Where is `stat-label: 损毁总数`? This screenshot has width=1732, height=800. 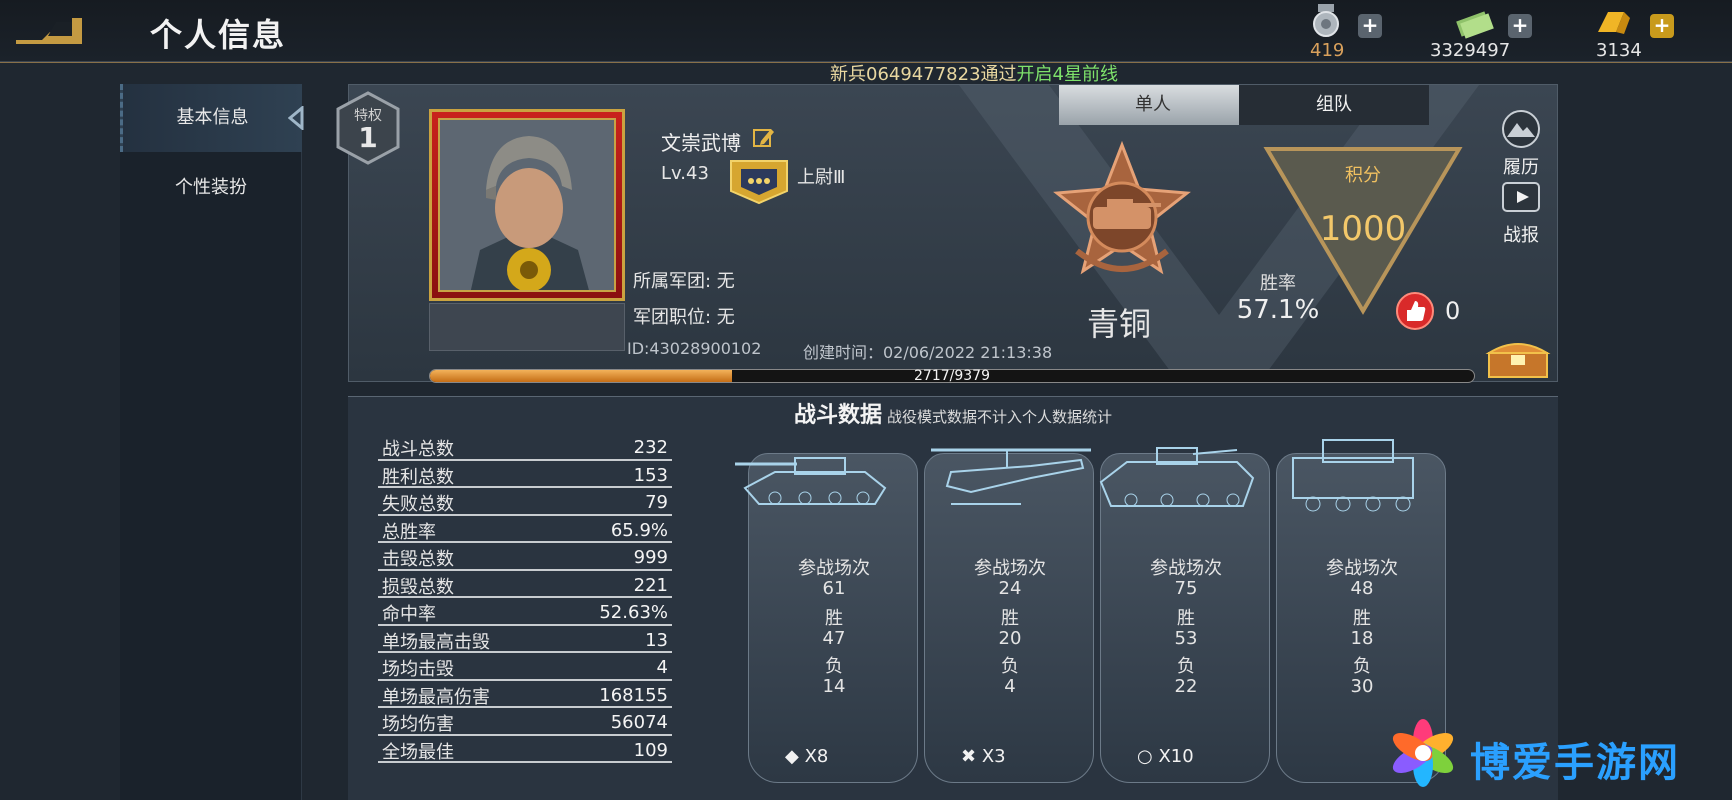 stat-label: 损毁总数 is located at coordinates (418, 587).